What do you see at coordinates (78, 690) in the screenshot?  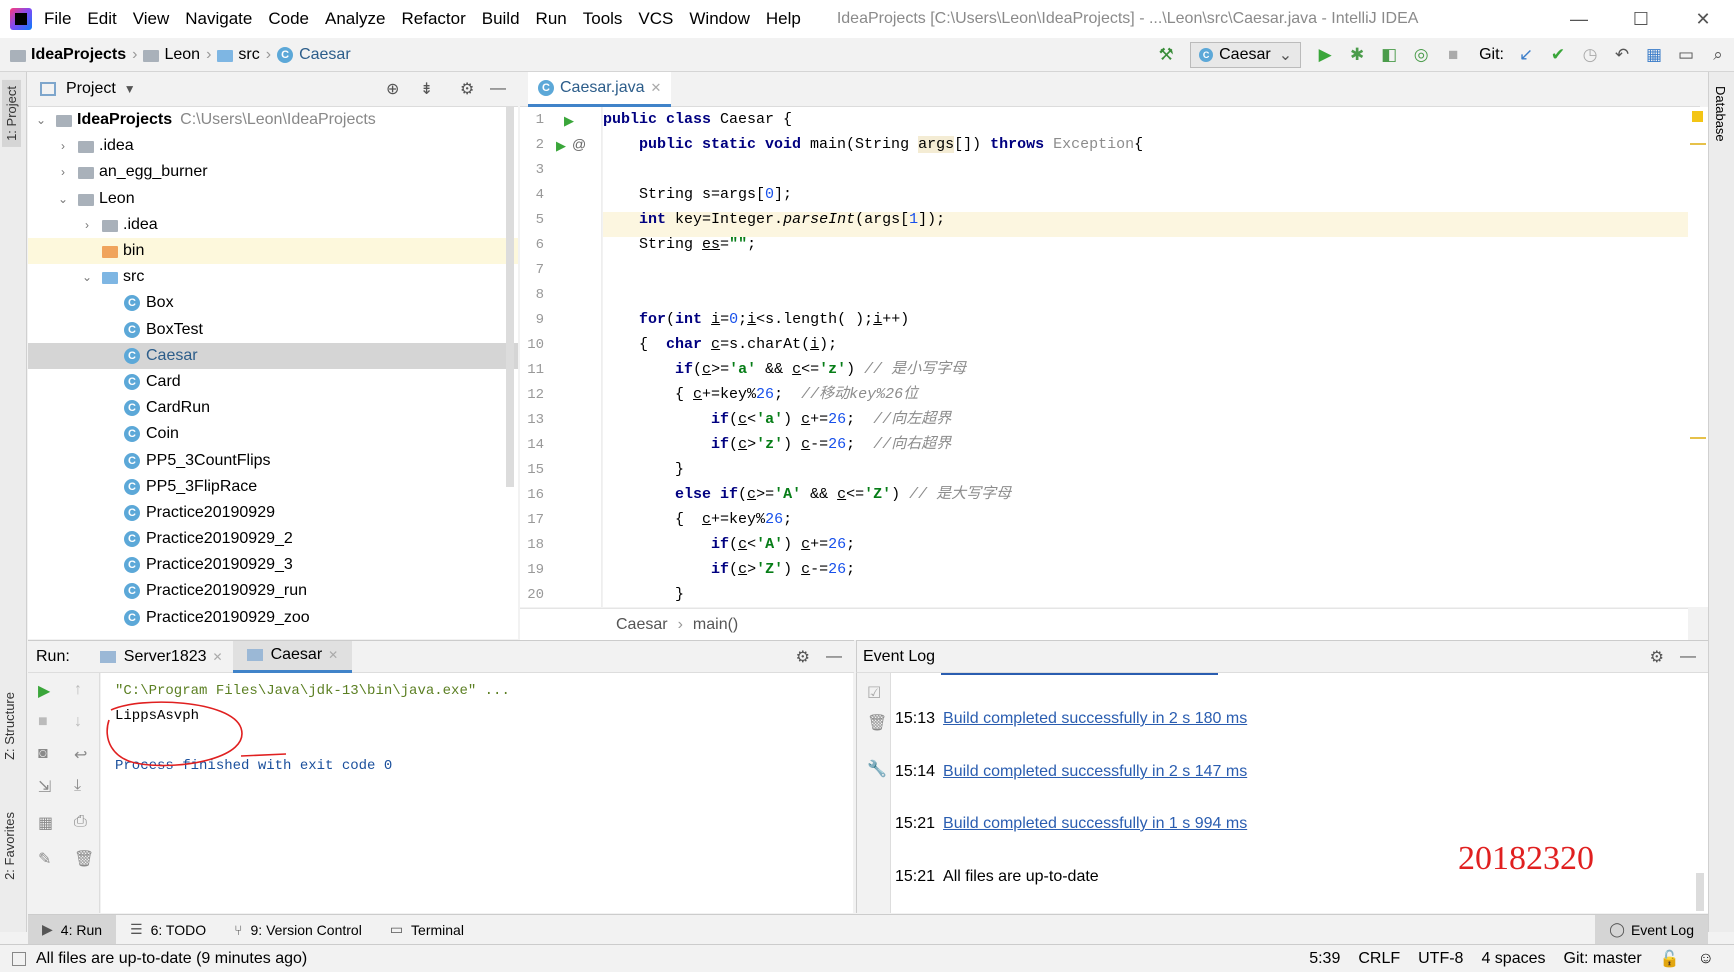 I see `arrow-up-icon: ↑` at bounding box center [78, 690].